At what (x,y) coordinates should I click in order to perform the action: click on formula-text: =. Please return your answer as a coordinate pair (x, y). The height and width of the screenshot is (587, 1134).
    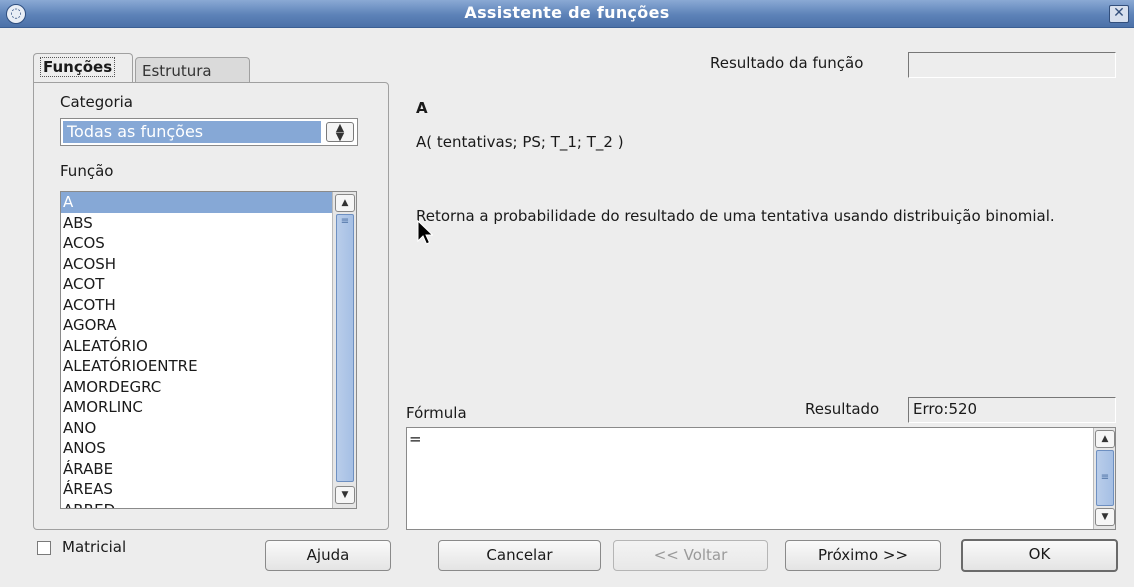
    Looking at the image, I should click on (415, 439).